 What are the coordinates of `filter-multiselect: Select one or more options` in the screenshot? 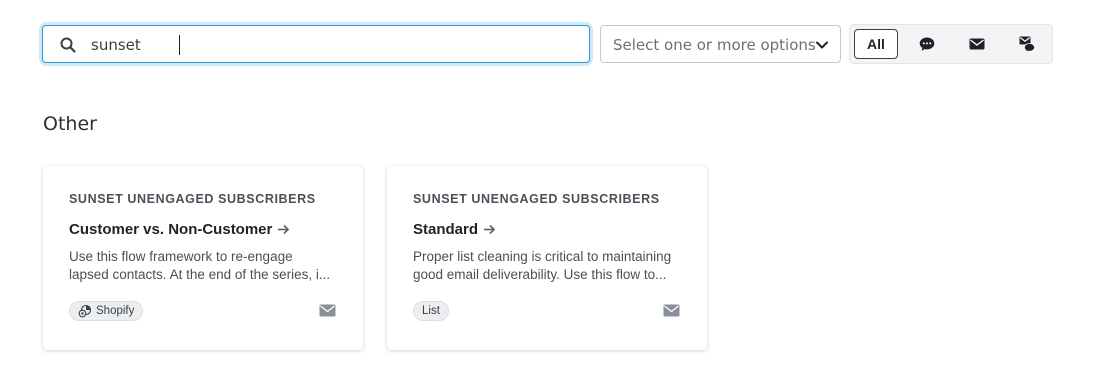 It's located at (720, 44).